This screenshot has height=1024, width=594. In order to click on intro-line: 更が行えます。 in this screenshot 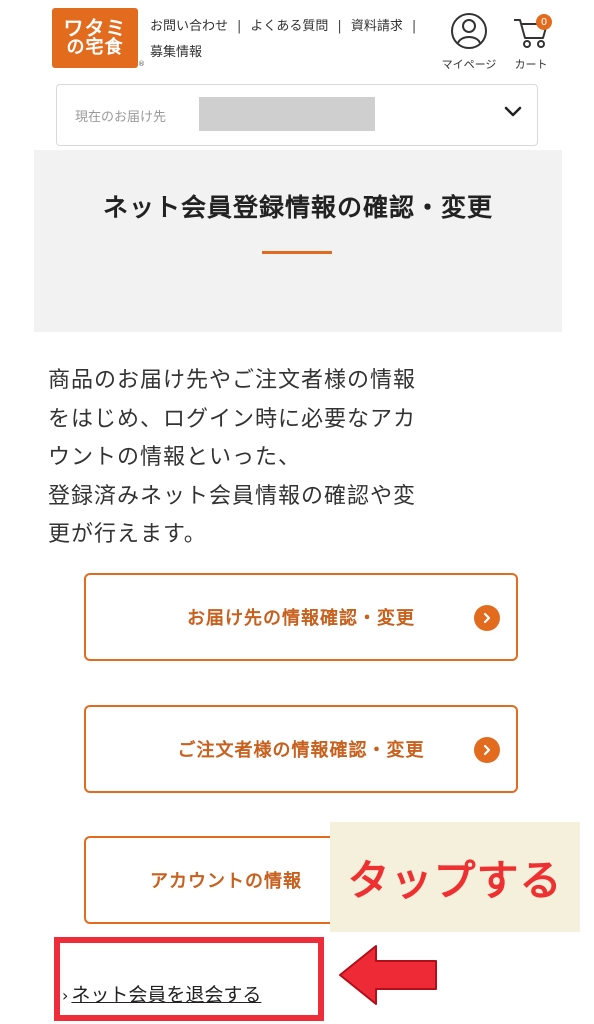, I will do `click(127, 534)`.